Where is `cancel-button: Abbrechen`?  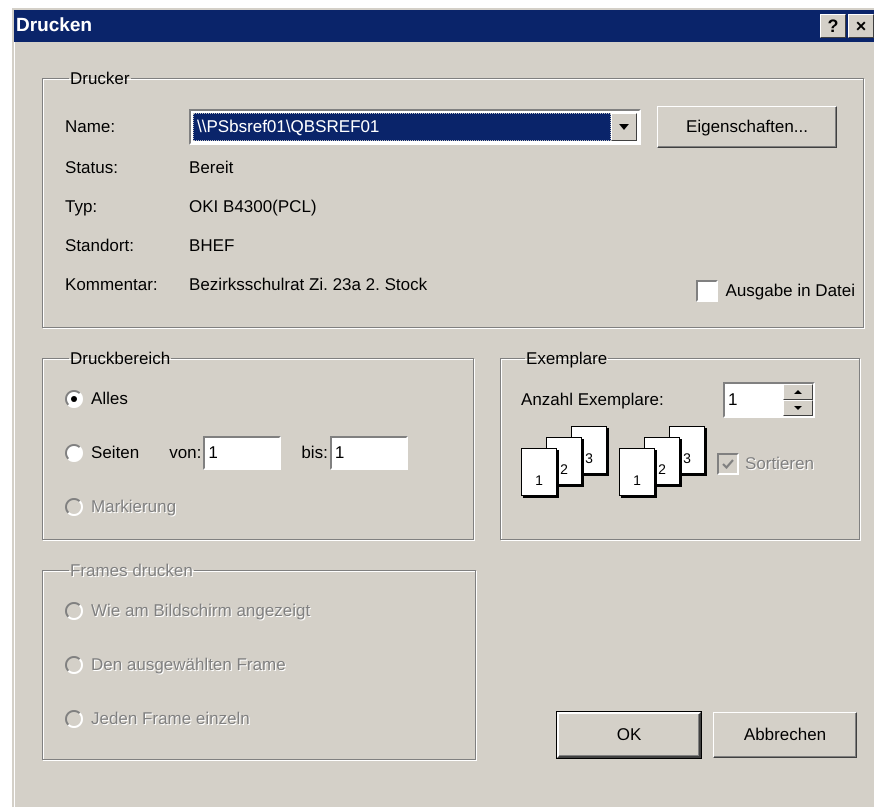
cancel-button: Abbrechen is located at coordinates (785, 735).